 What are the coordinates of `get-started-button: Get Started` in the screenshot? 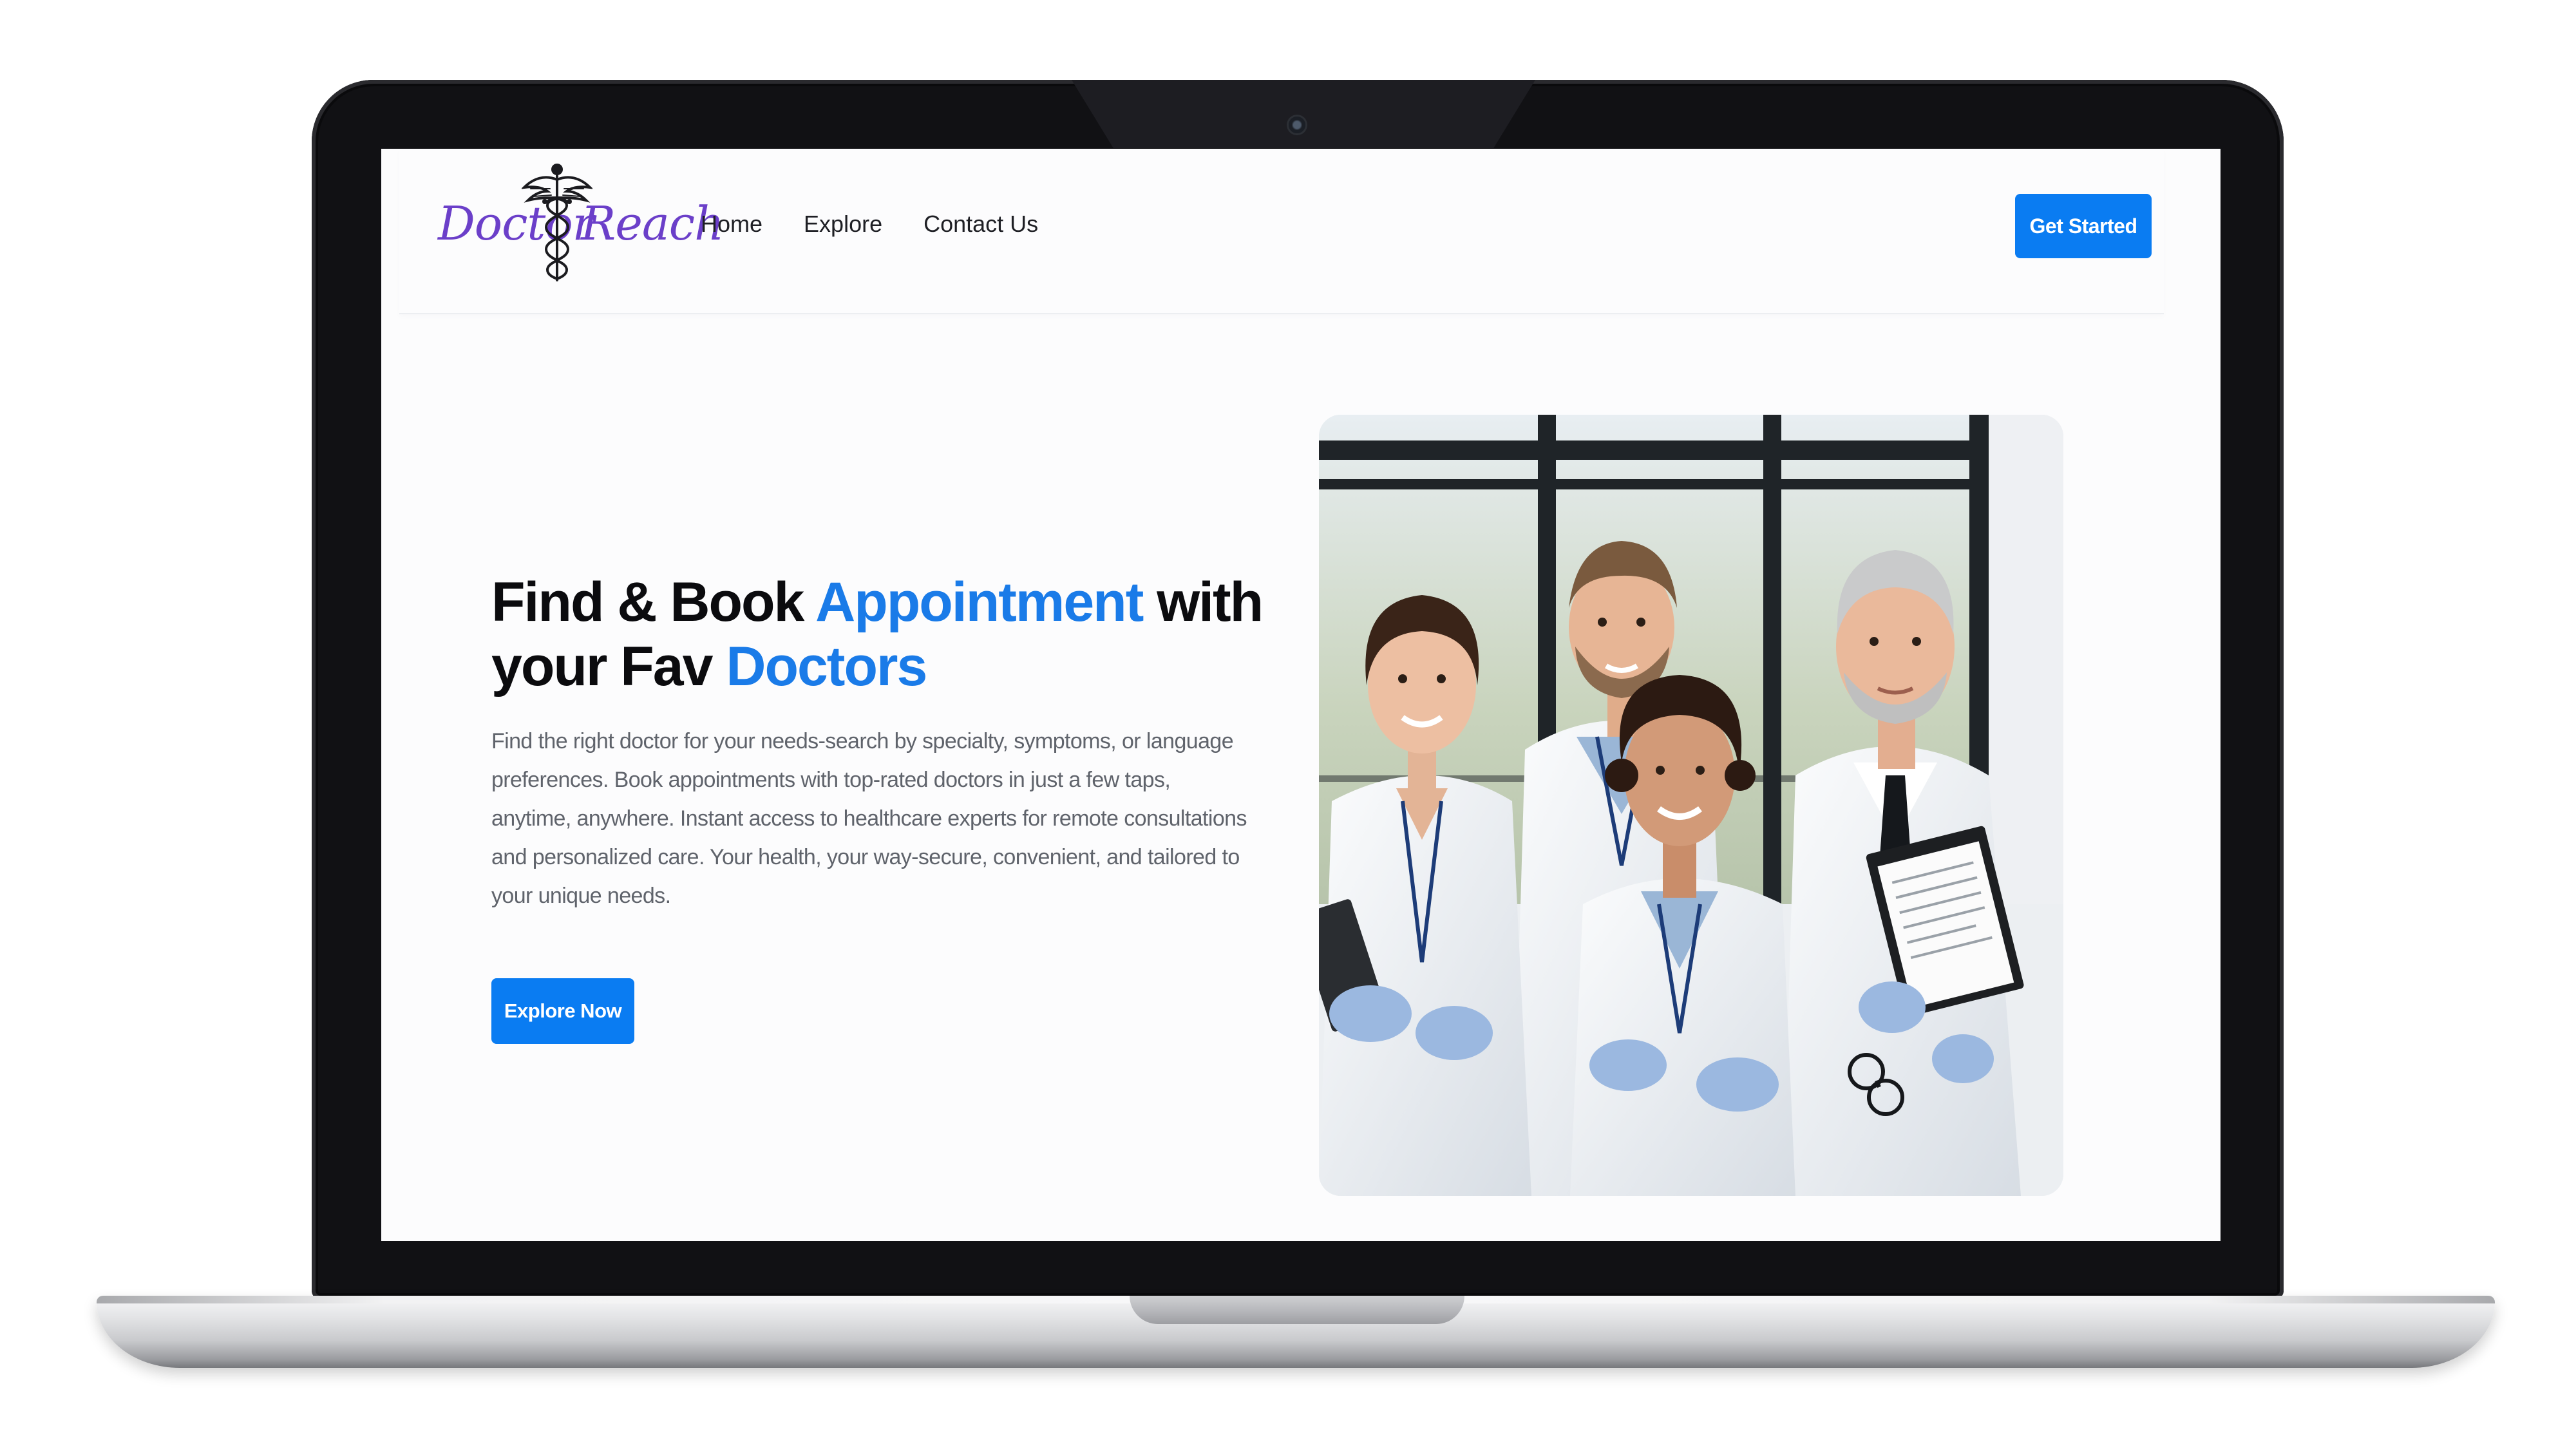 It's located at (2083, 226).